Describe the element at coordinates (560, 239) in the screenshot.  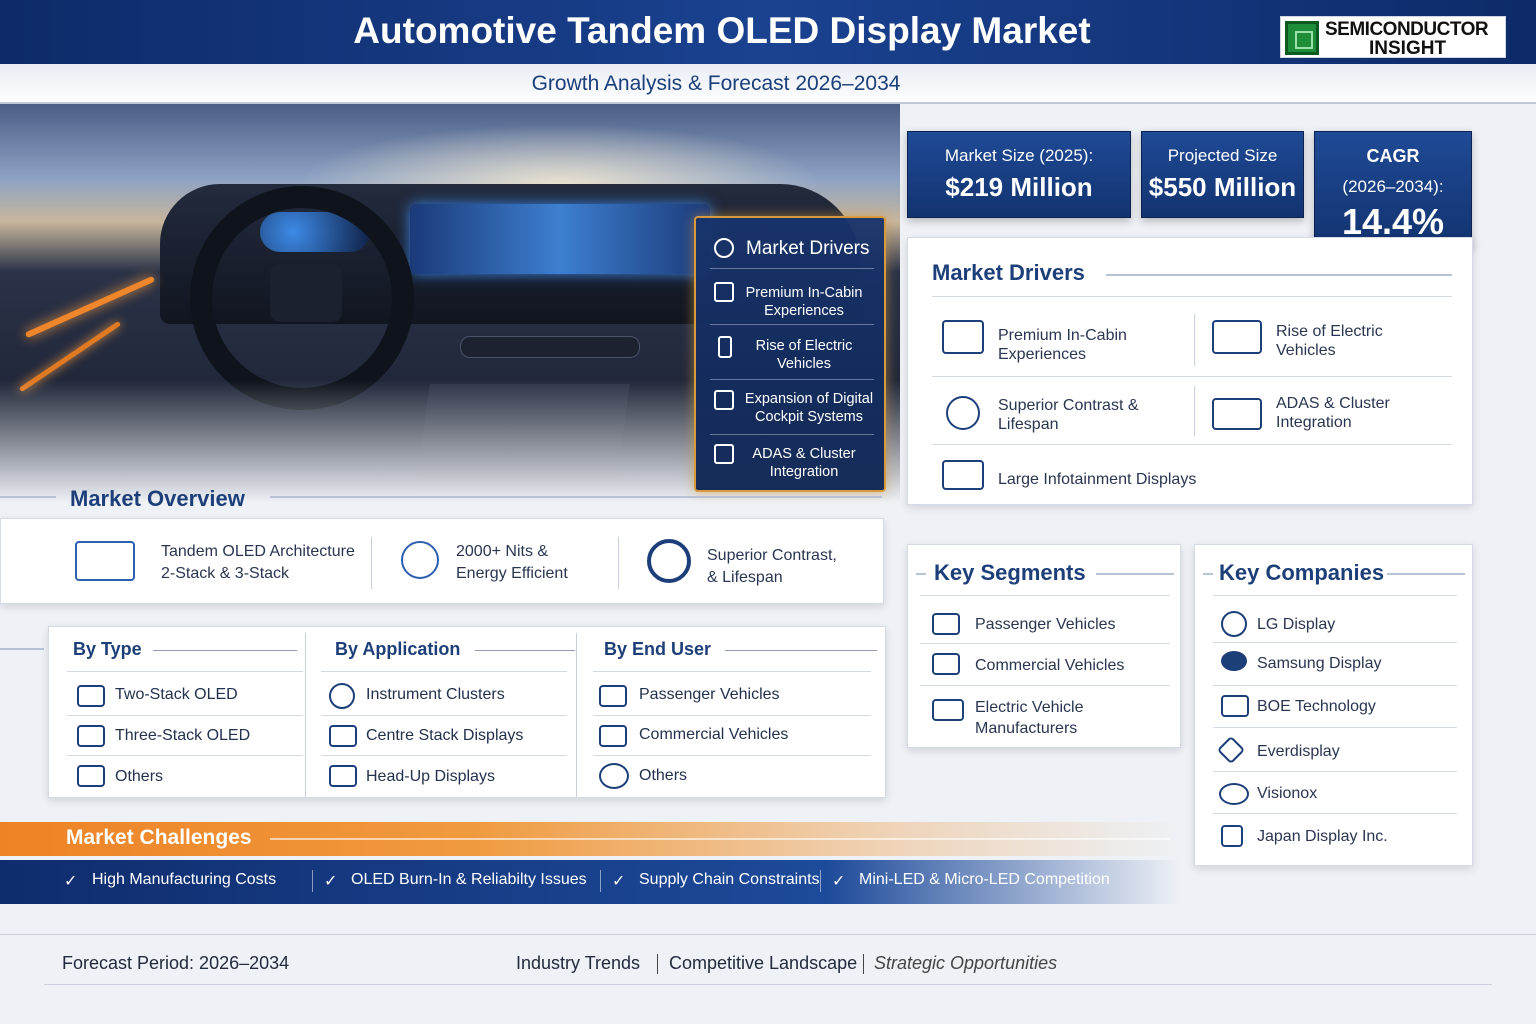
I see `infotainment-screen` at that location.